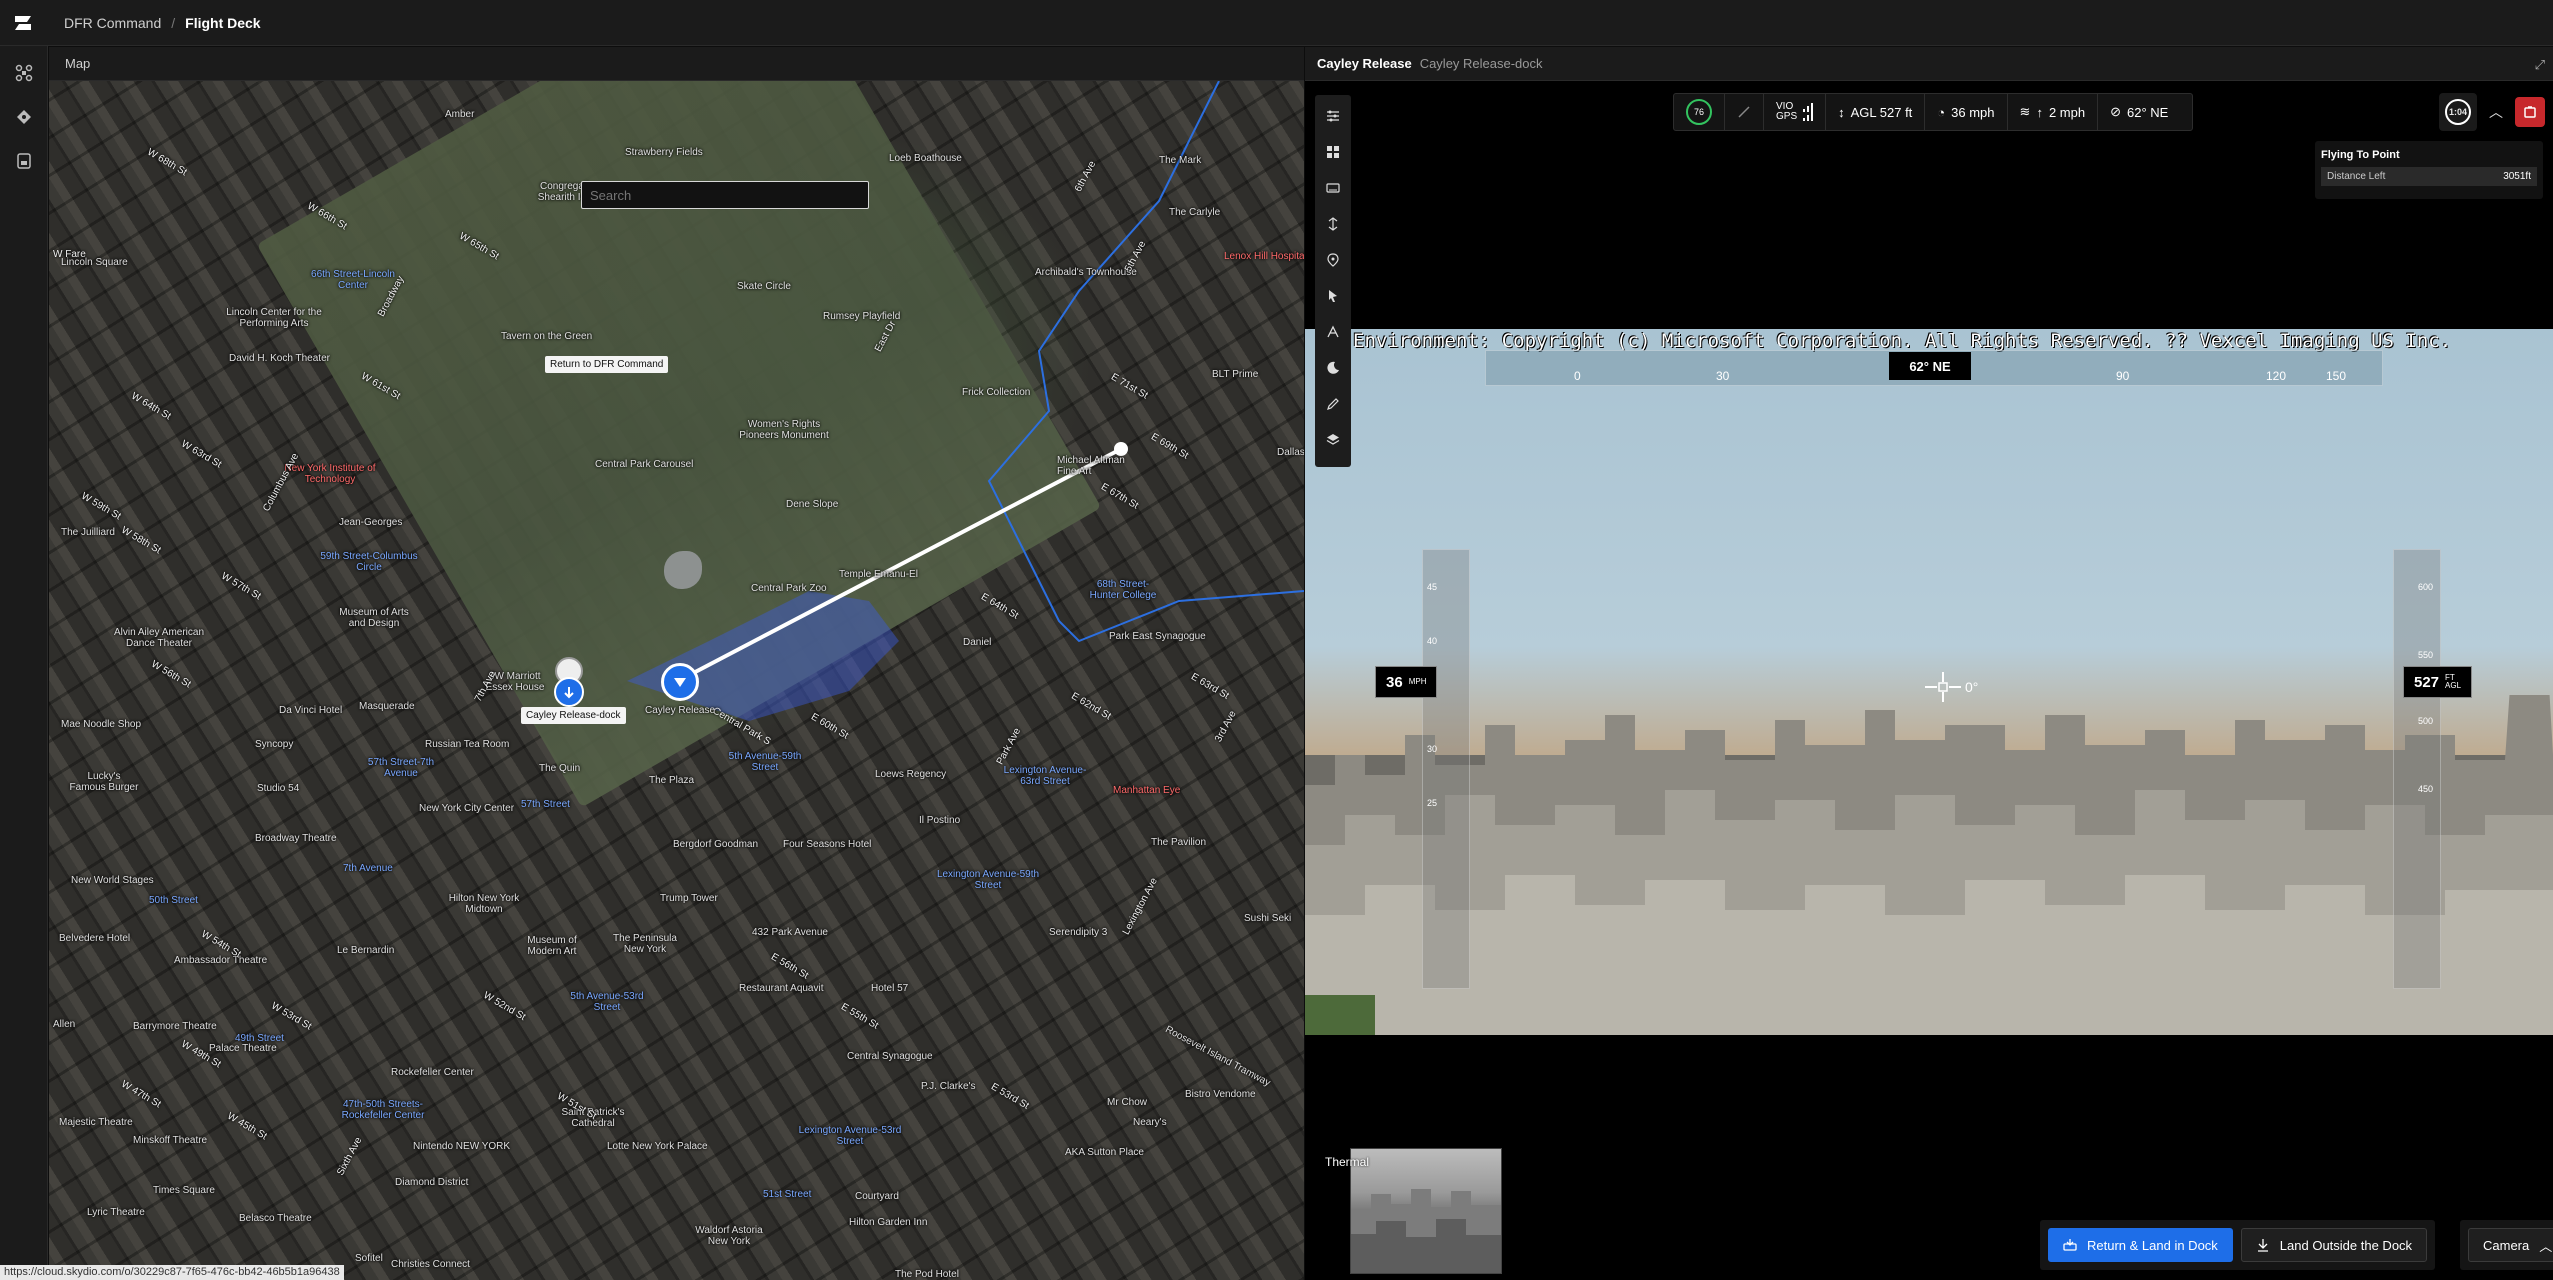 The image size is (2553, 1280). Describe the element at coordinates (1876, 112) in the screenshot. I see `altitude-status: ↕ AGL 527 ft` at that location.